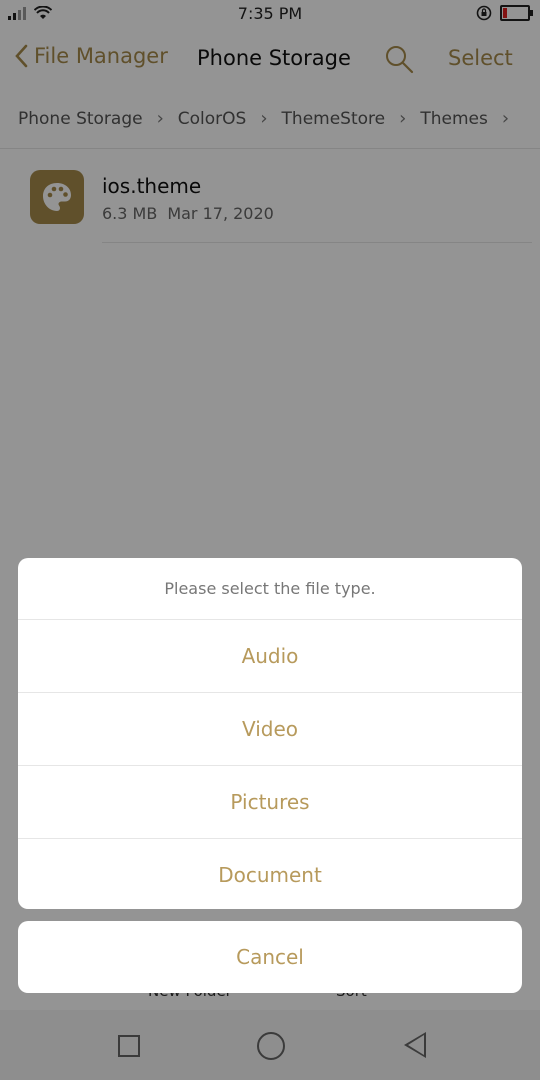  I want to click on option-audio: Audio, so click(270, 656).